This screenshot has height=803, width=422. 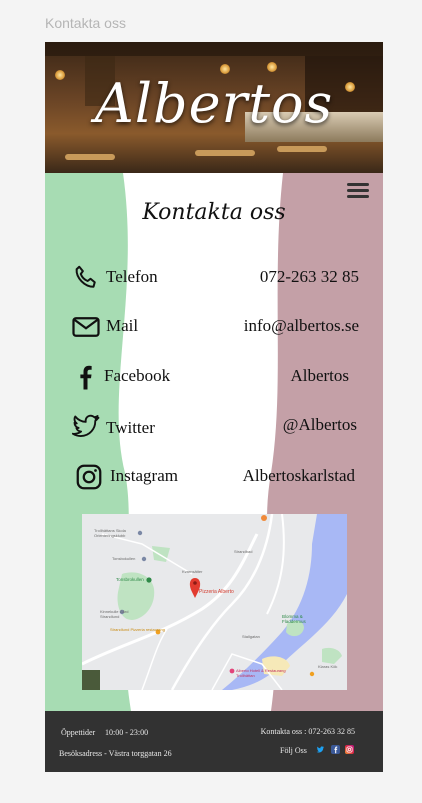 I want to click on phone-icon, so click(x=85, y=276).